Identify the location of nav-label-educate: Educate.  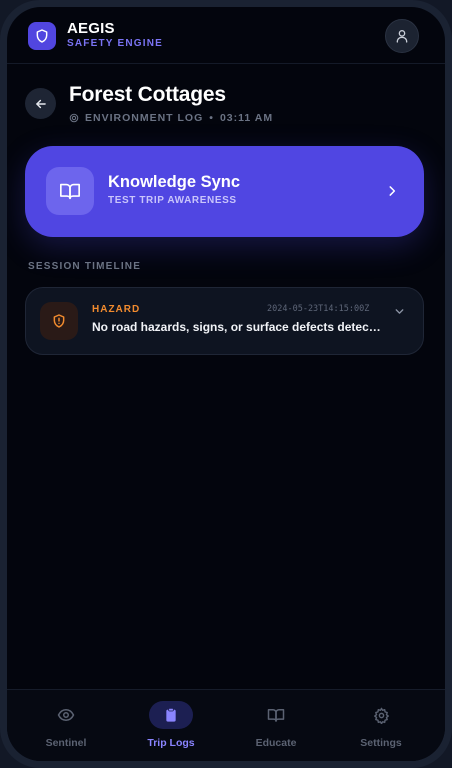
(276, 743).